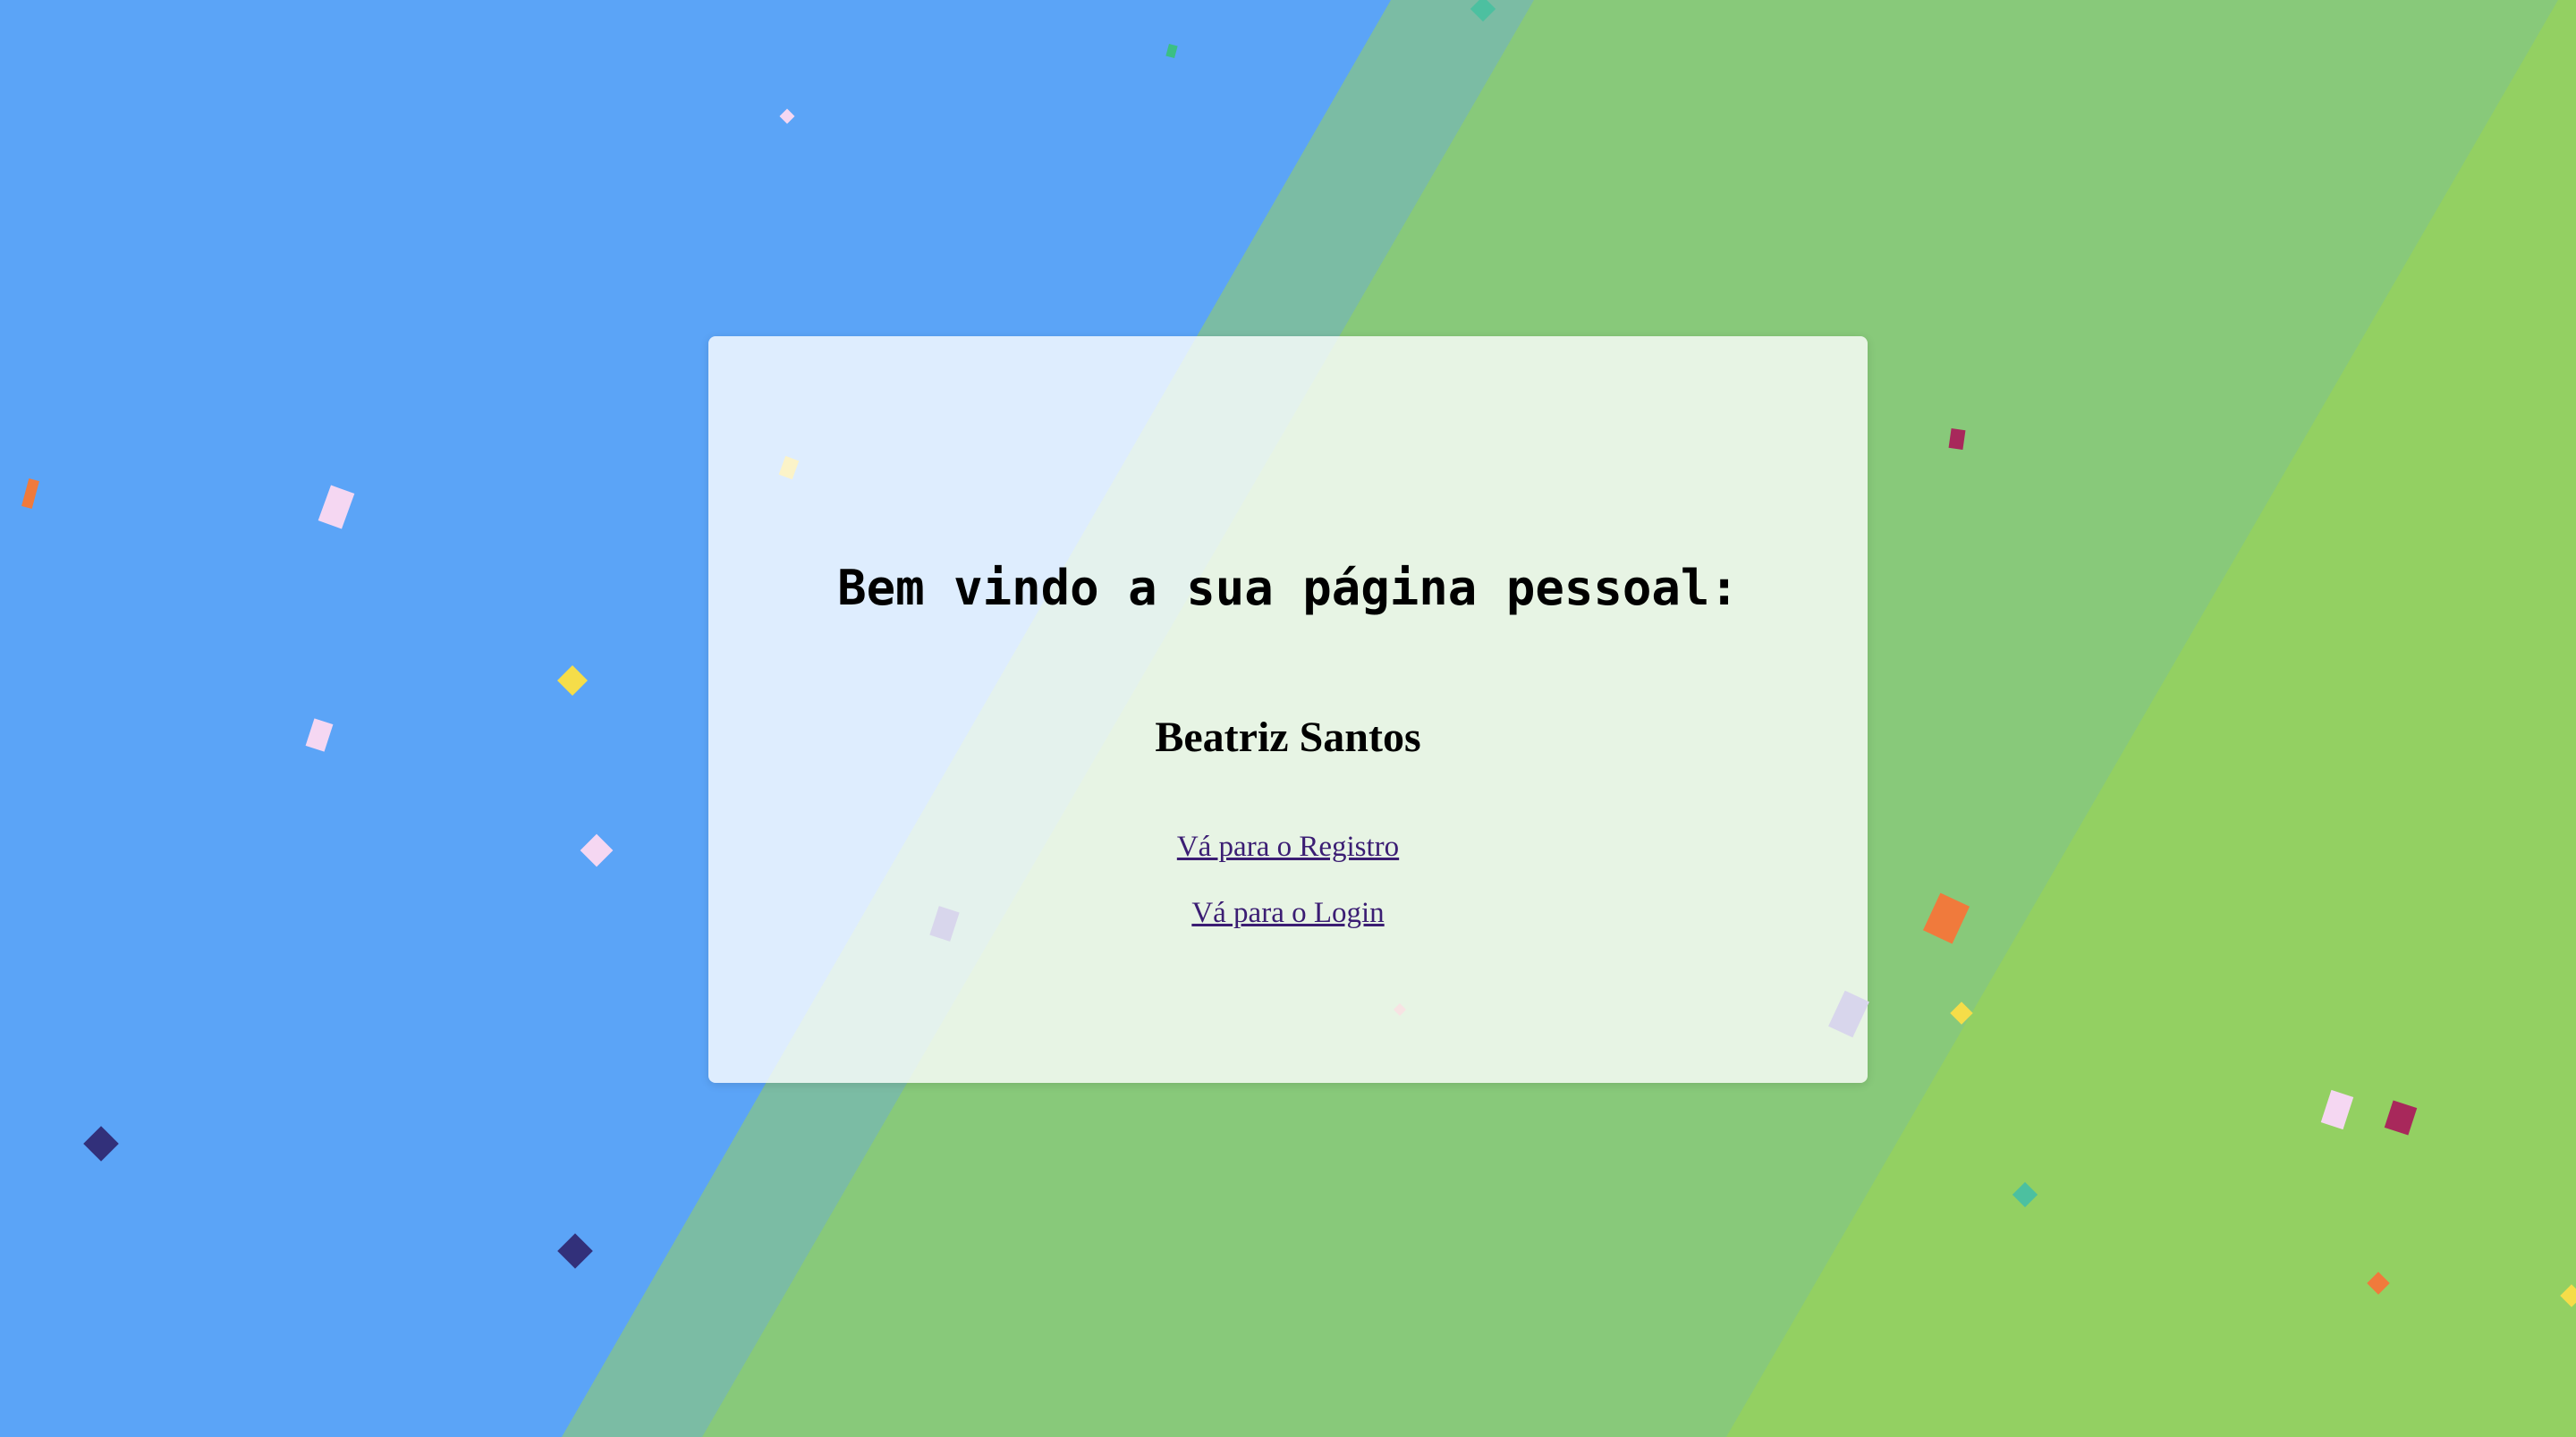 The width and height of the screenshot is (2576, 1437). What do you see at coordinates (1288, 848) in the screenshot?
I see `register-link: Vá para o Registro` at bounding box center [1288, 848].